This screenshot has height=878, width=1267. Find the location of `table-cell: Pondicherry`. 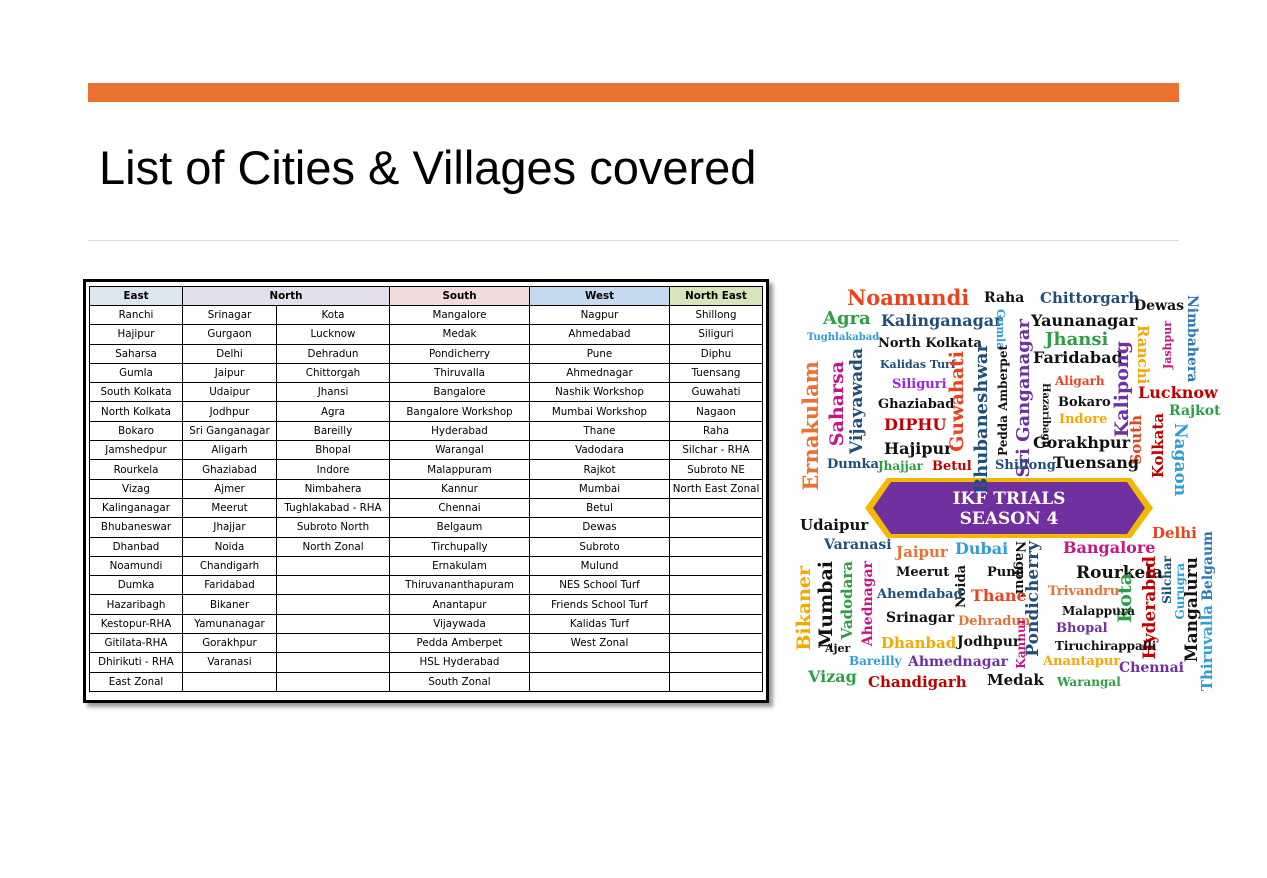

table-cell: Pondicherry is located at coordinates (459, 353).